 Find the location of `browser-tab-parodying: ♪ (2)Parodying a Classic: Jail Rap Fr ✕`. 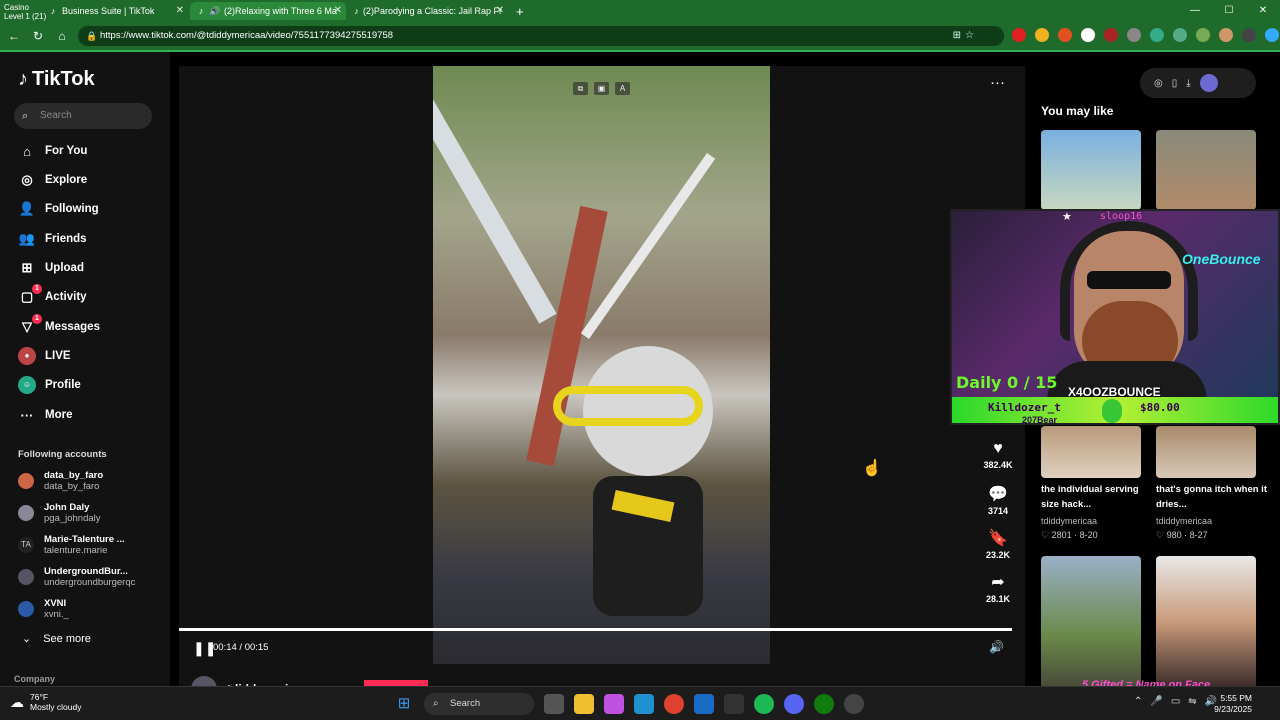

browser-tab-parodying: ♪ (2)Parodying a Classic: Jail Rap Fr ✕ is located at coordinates (428, 11).